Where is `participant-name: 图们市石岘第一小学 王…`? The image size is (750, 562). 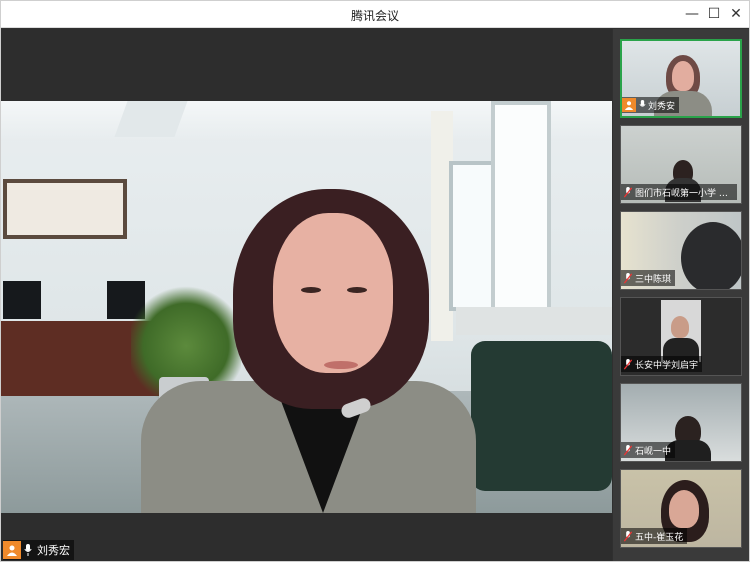 participant-name: 图们市石岘第一小学 王… is located at coordinates (684, 193).